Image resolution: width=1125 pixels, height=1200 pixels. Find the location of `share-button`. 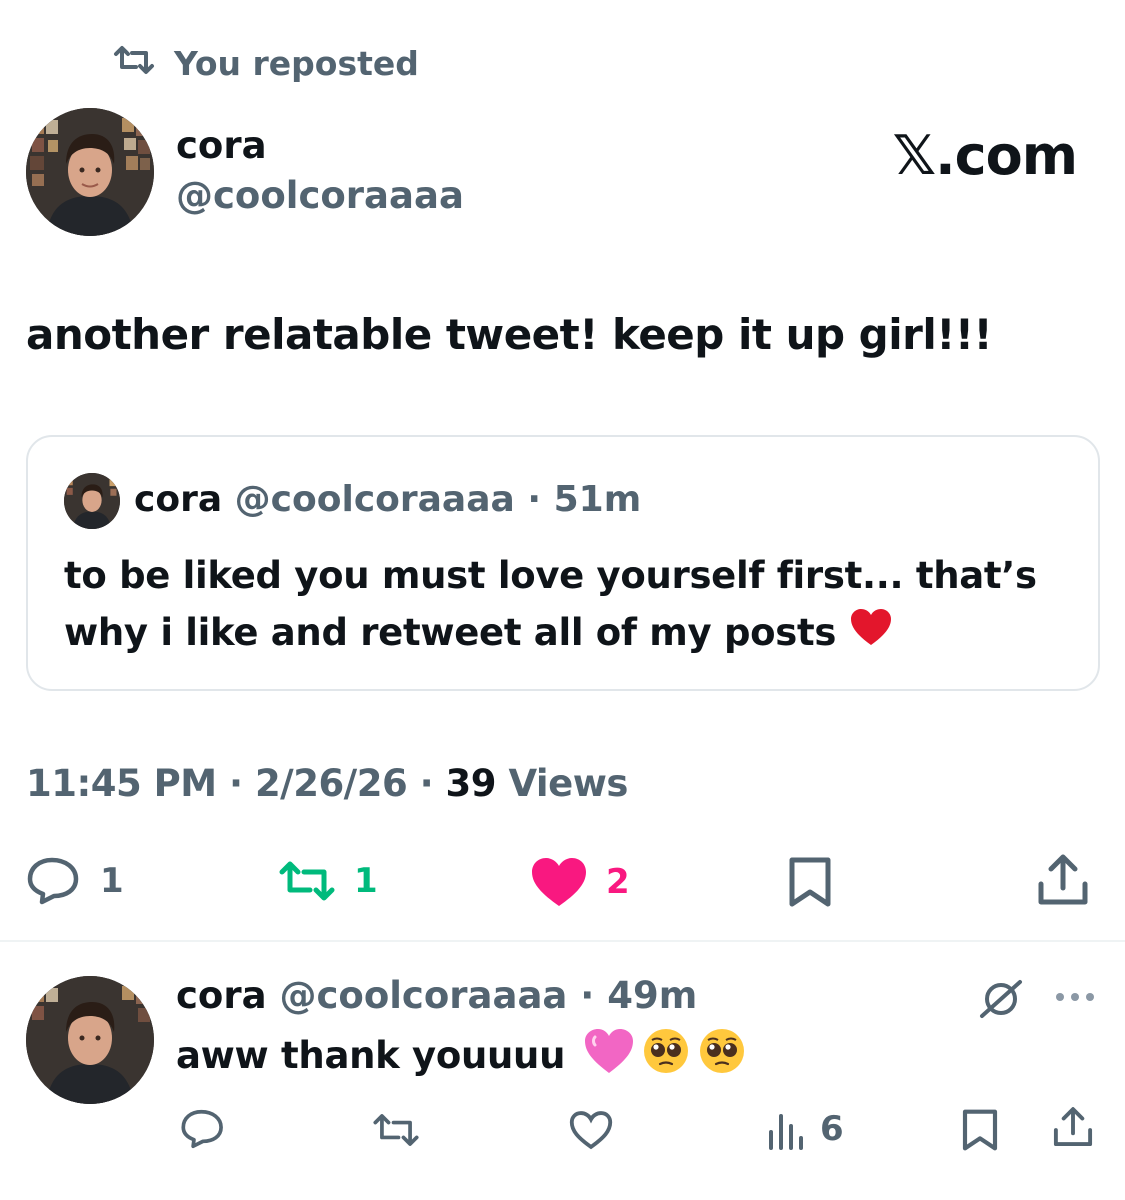

share-button is located at coordinates (1063, 882).